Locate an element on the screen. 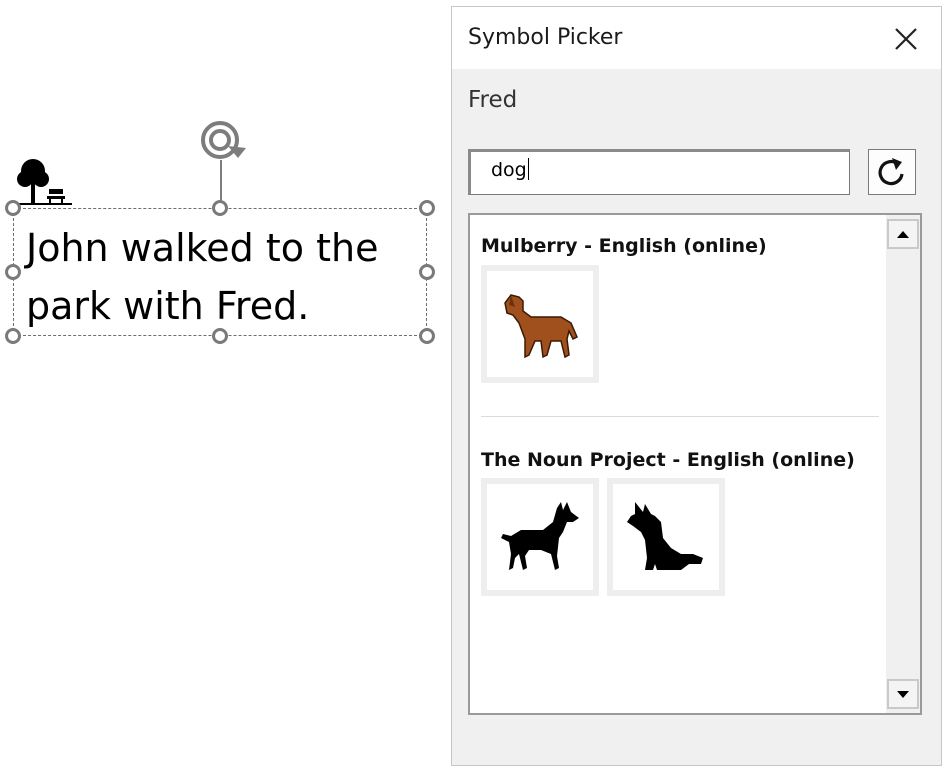 This screenshot has height=774, width=947. resize-handle-middle-right is located at coordinates (427, 272).